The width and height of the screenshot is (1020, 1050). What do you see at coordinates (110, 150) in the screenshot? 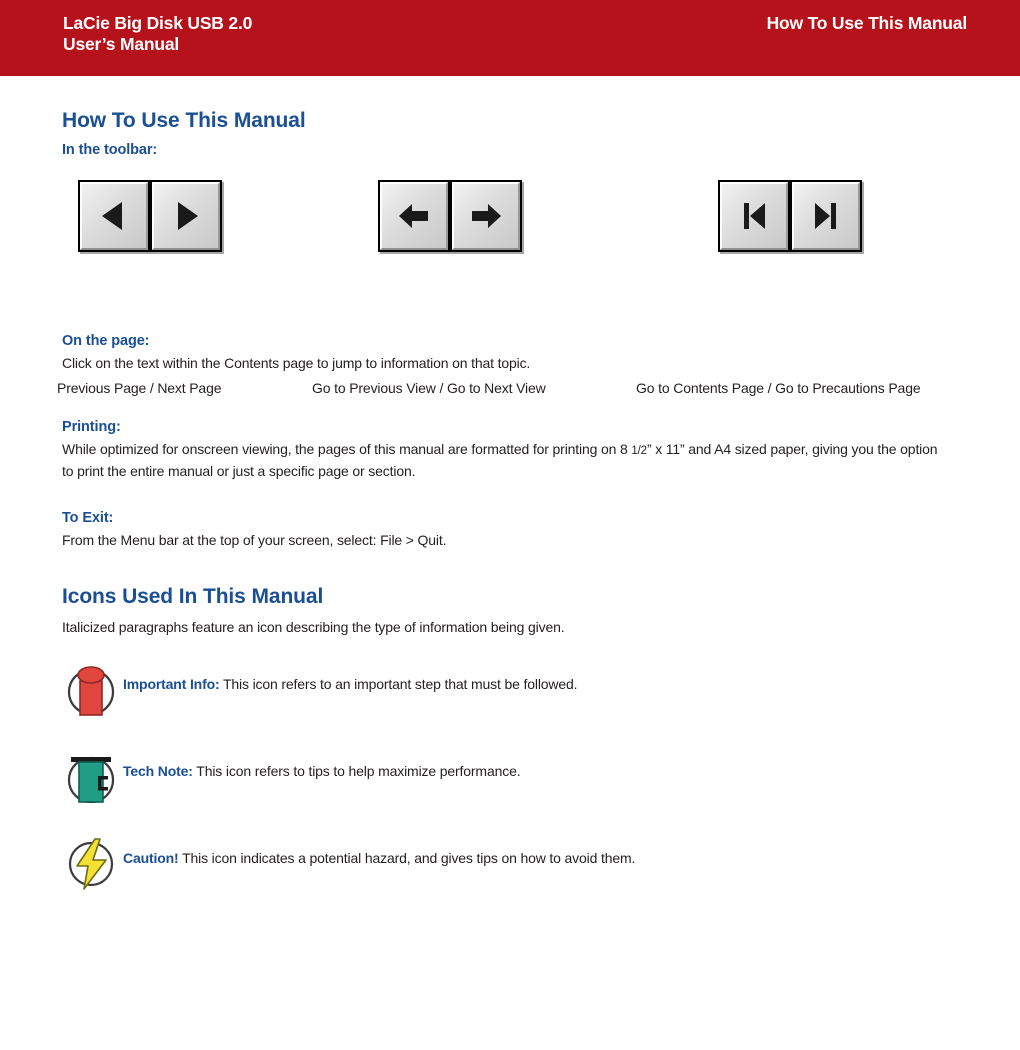
I see `toolbar-subheading: In the toolbar:` at bounding box center [110, 150].